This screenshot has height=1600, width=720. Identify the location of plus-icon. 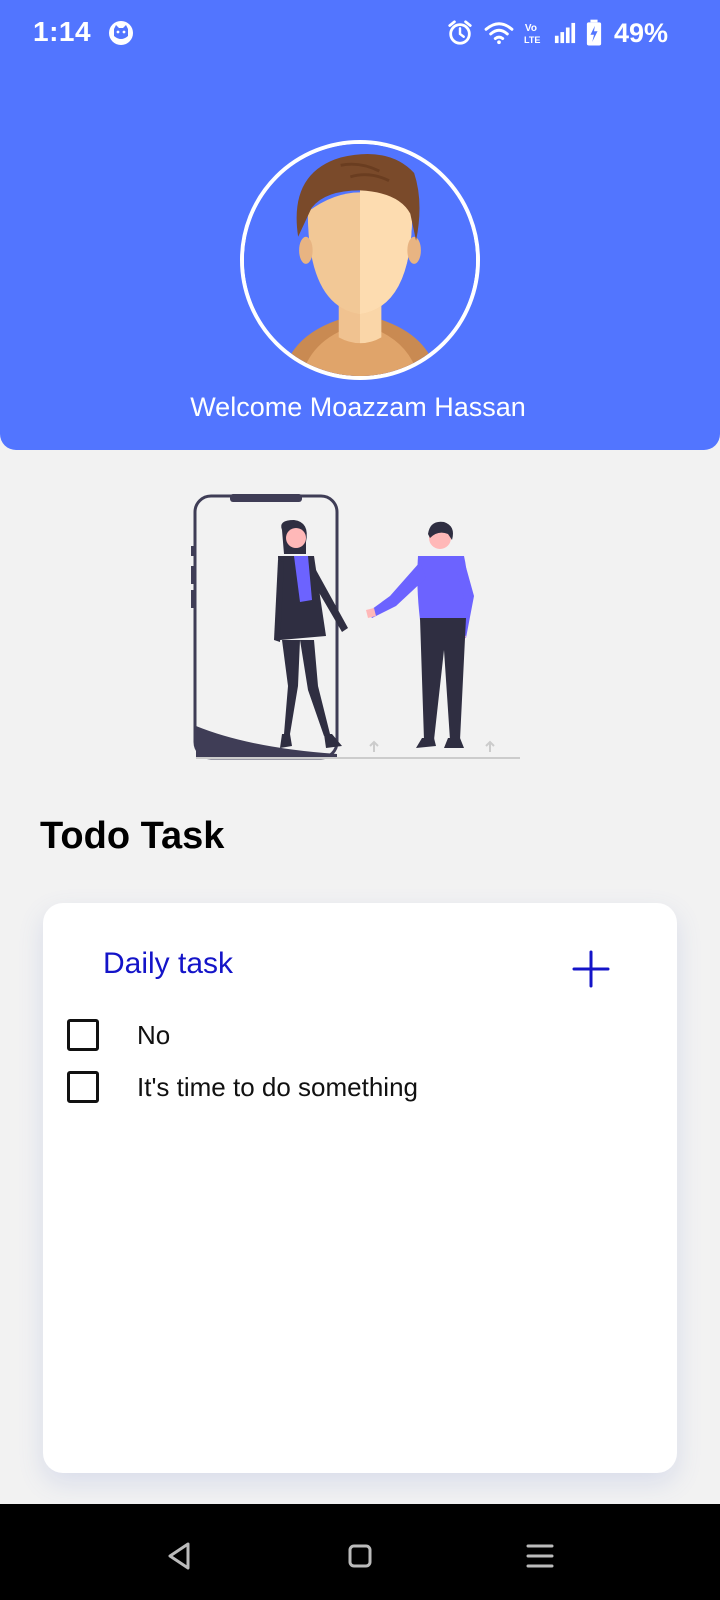
(591, 969).